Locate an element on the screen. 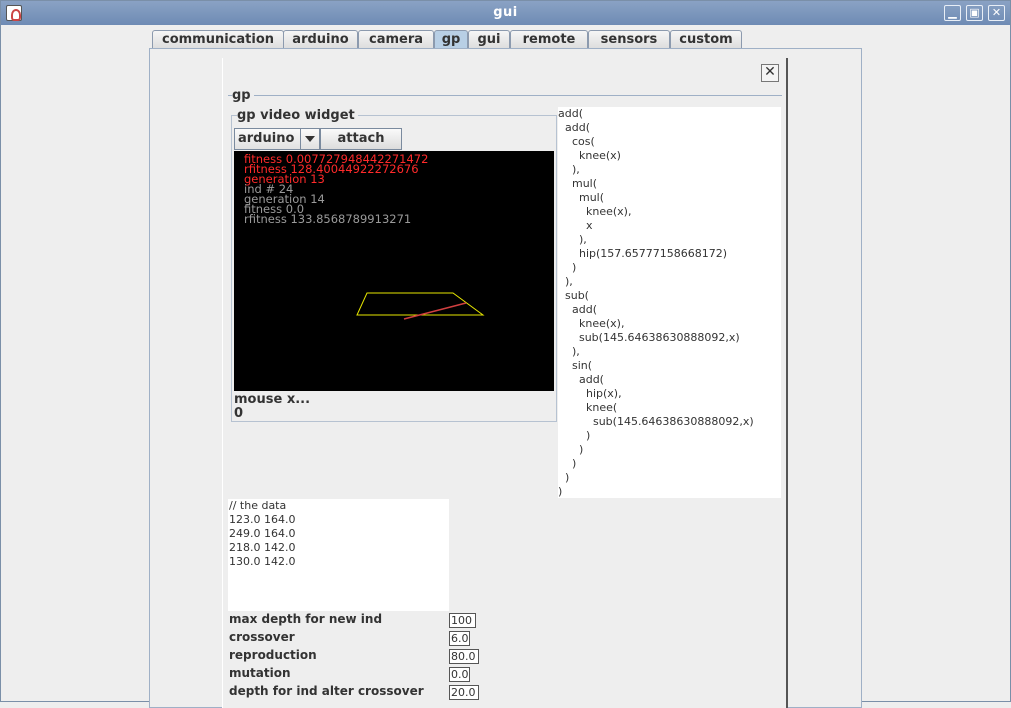 The height and width of the screenshot is (708, 1011). tab-camera: camera is located at coordinates (396, 39).